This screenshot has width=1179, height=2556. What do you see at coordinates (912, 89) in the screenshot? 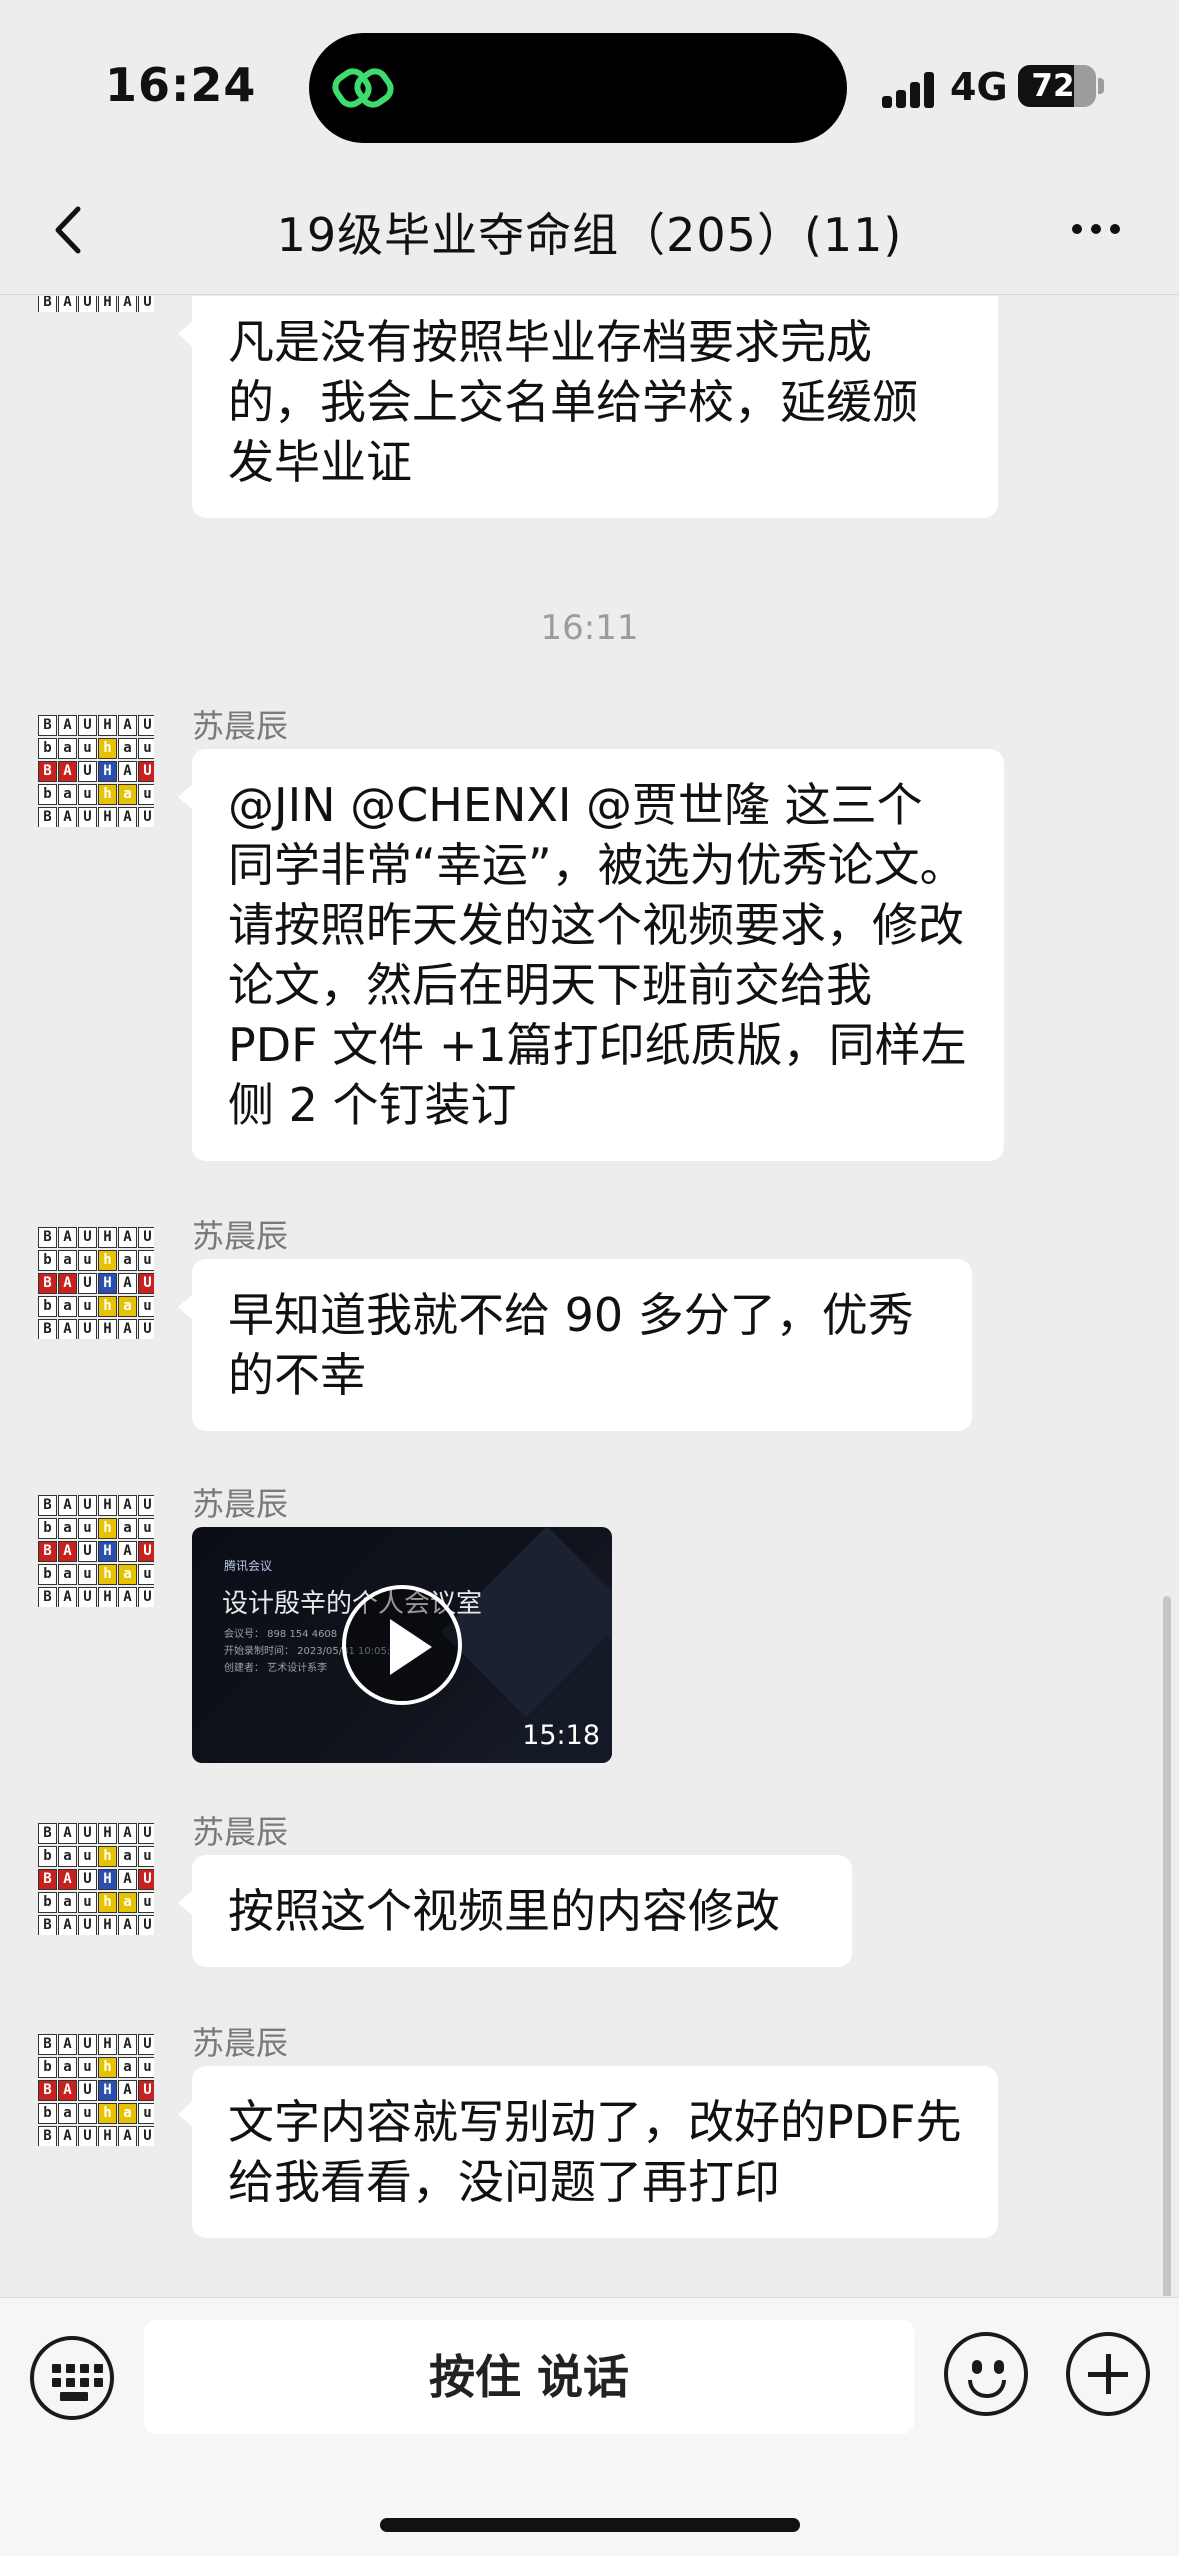
I see `signal-bars-icon` at bounding box center [912, 89].